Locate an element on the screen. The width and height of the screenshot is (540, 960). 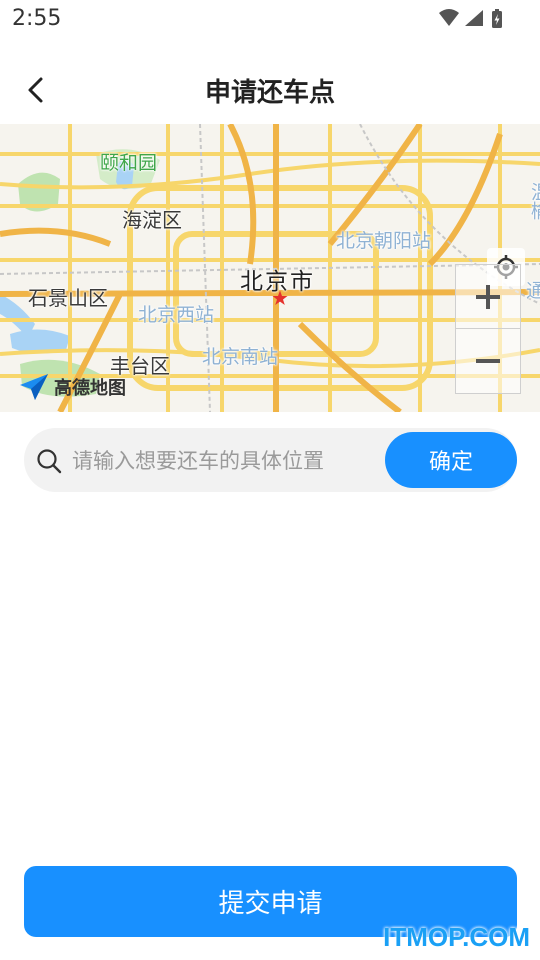
zoom-out-button is located at coordinates (488, 360).